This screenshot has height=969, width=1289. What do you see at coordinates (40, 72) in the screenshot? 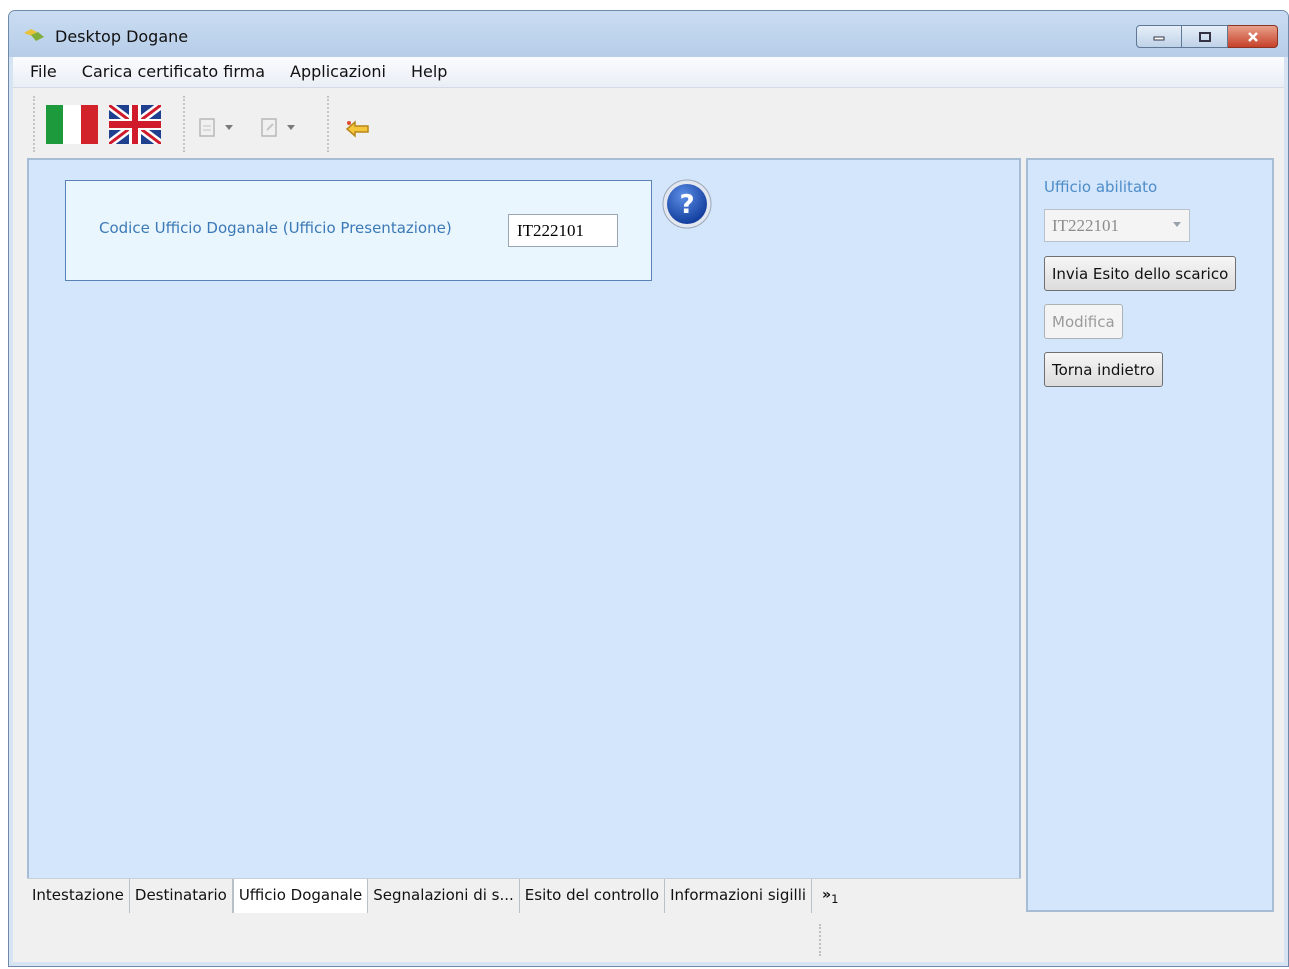
I see `menu-file: File` at bounding box center [40, 72].